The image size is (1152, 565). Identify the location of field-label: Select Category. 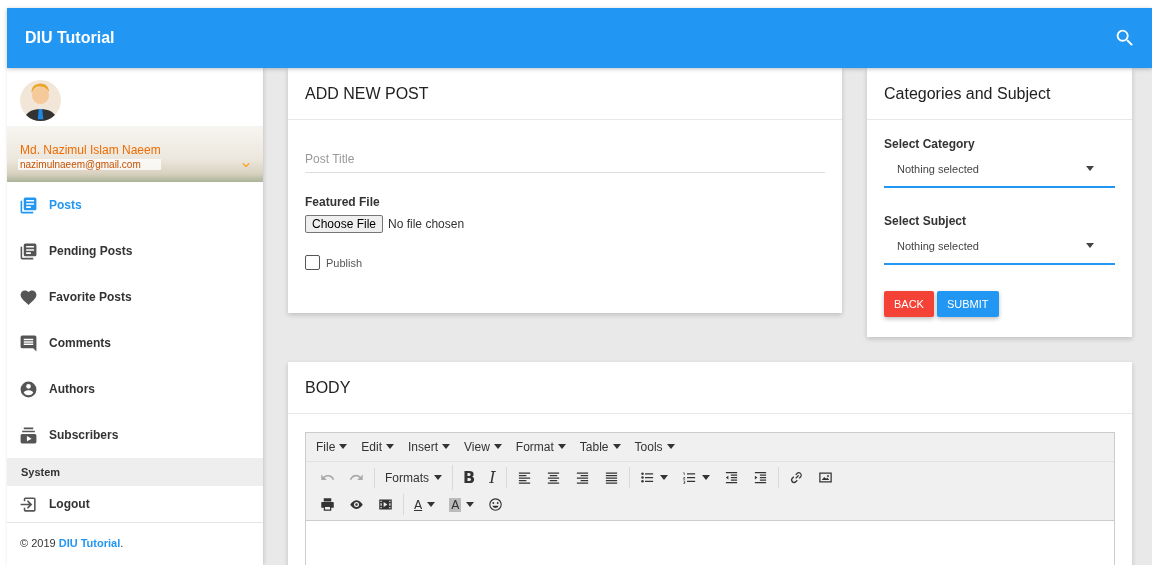
(930, 144).